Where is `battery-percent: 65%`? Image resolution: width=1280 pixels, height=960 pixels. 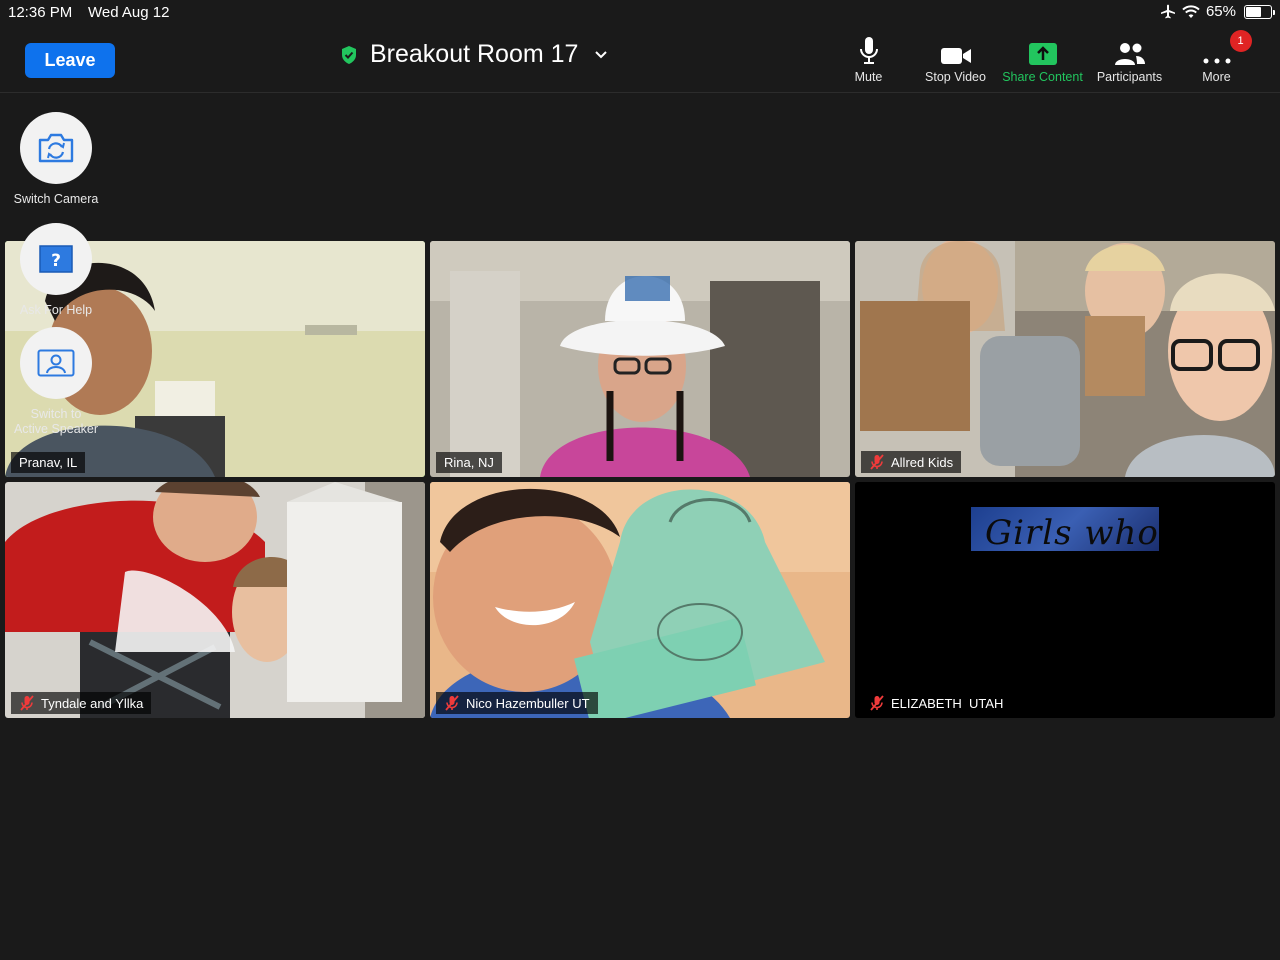 battery-percent: 65% is located at coordinates (1220, 11).